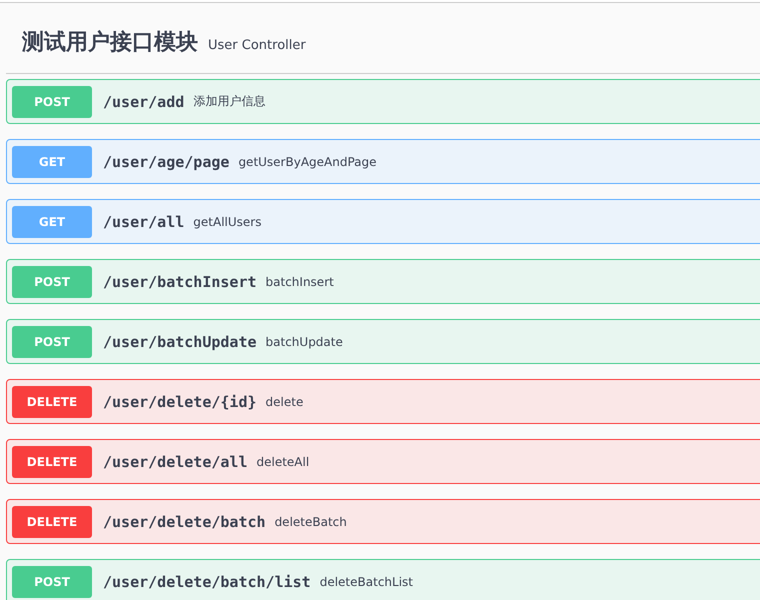 The width and height of the screenshot is (760, 600). What do you see at coordinates (285, 401) in the screenshot?
I see `endpoint-summary: delete` at bounding box center [285, 401].